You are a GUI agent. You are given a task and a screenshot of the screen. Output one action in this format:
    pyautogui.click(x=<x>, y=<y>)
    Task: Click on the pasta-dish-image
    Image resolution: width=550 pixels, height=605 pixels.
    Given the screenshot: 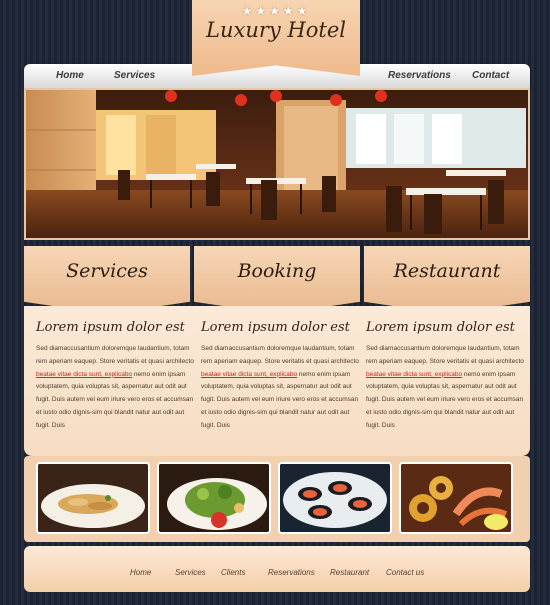 What is the action you would take?
    pyautogui.click(x=93, y=498)
    